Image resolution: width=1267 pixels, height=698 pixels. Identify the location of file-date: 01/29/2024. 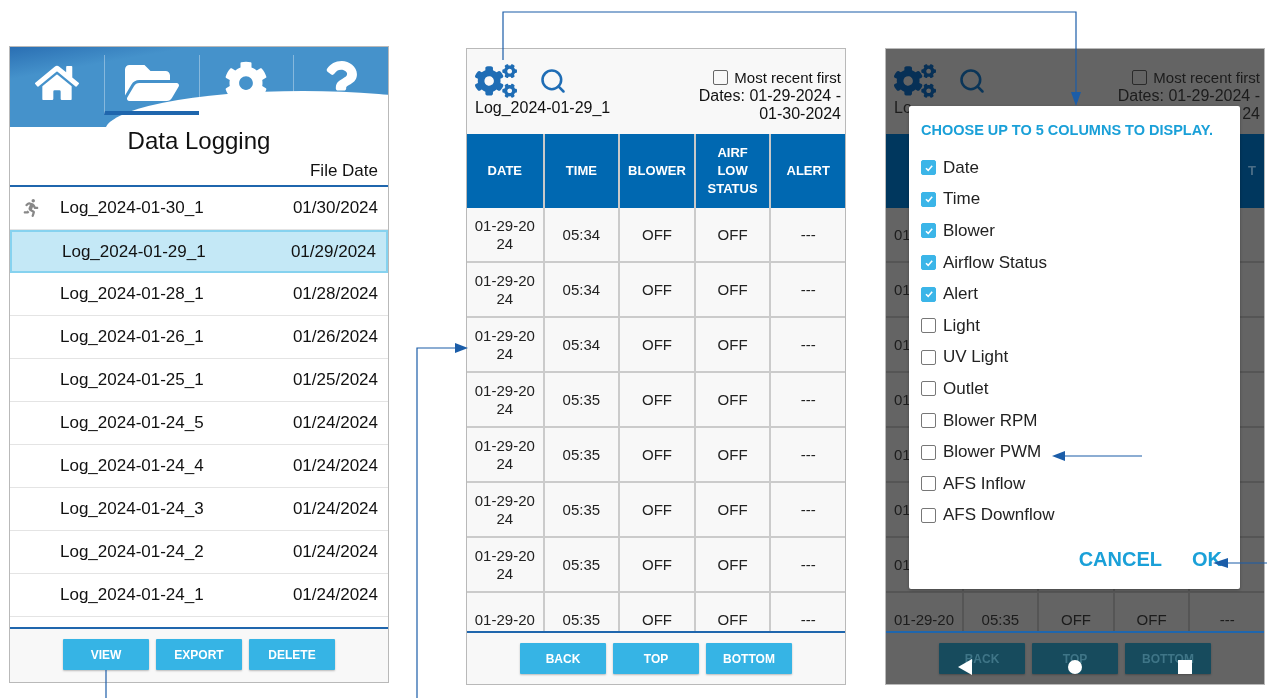
(333, 251).